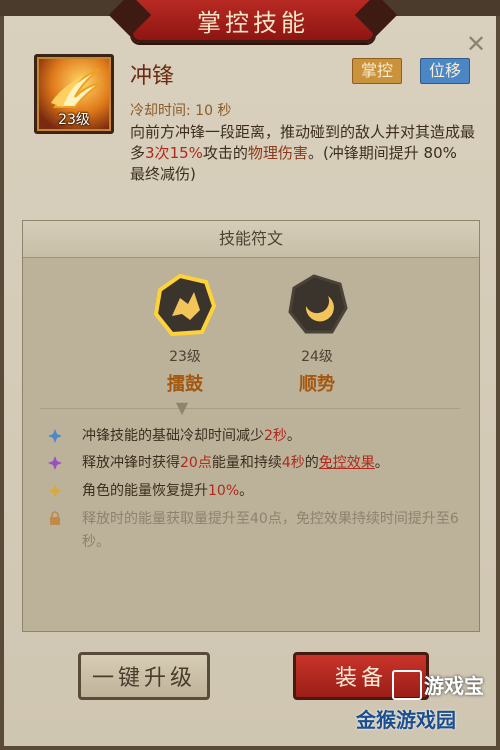 The image size is (500, 750). I want to click on skill-name: 冲锋, so click(152, 76).